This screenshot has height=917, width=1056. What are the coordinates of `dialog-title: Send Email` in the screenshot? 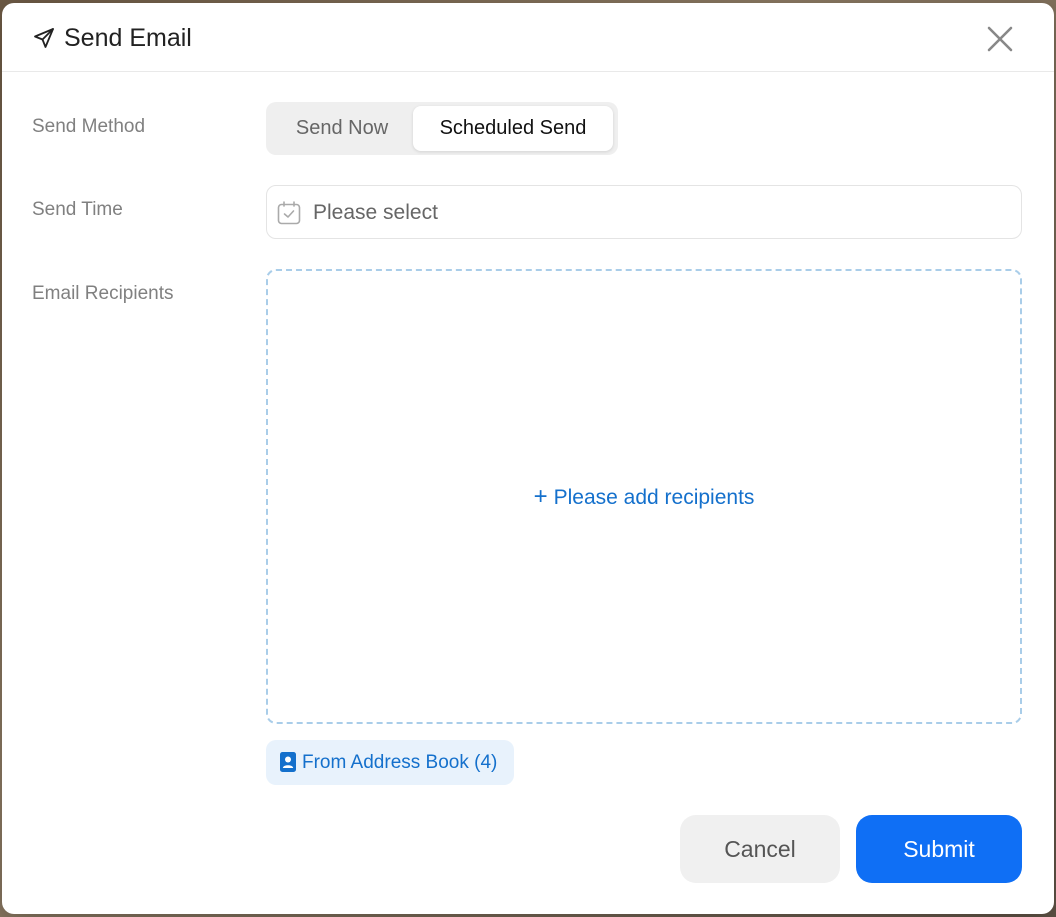 It's located at (128, 38).